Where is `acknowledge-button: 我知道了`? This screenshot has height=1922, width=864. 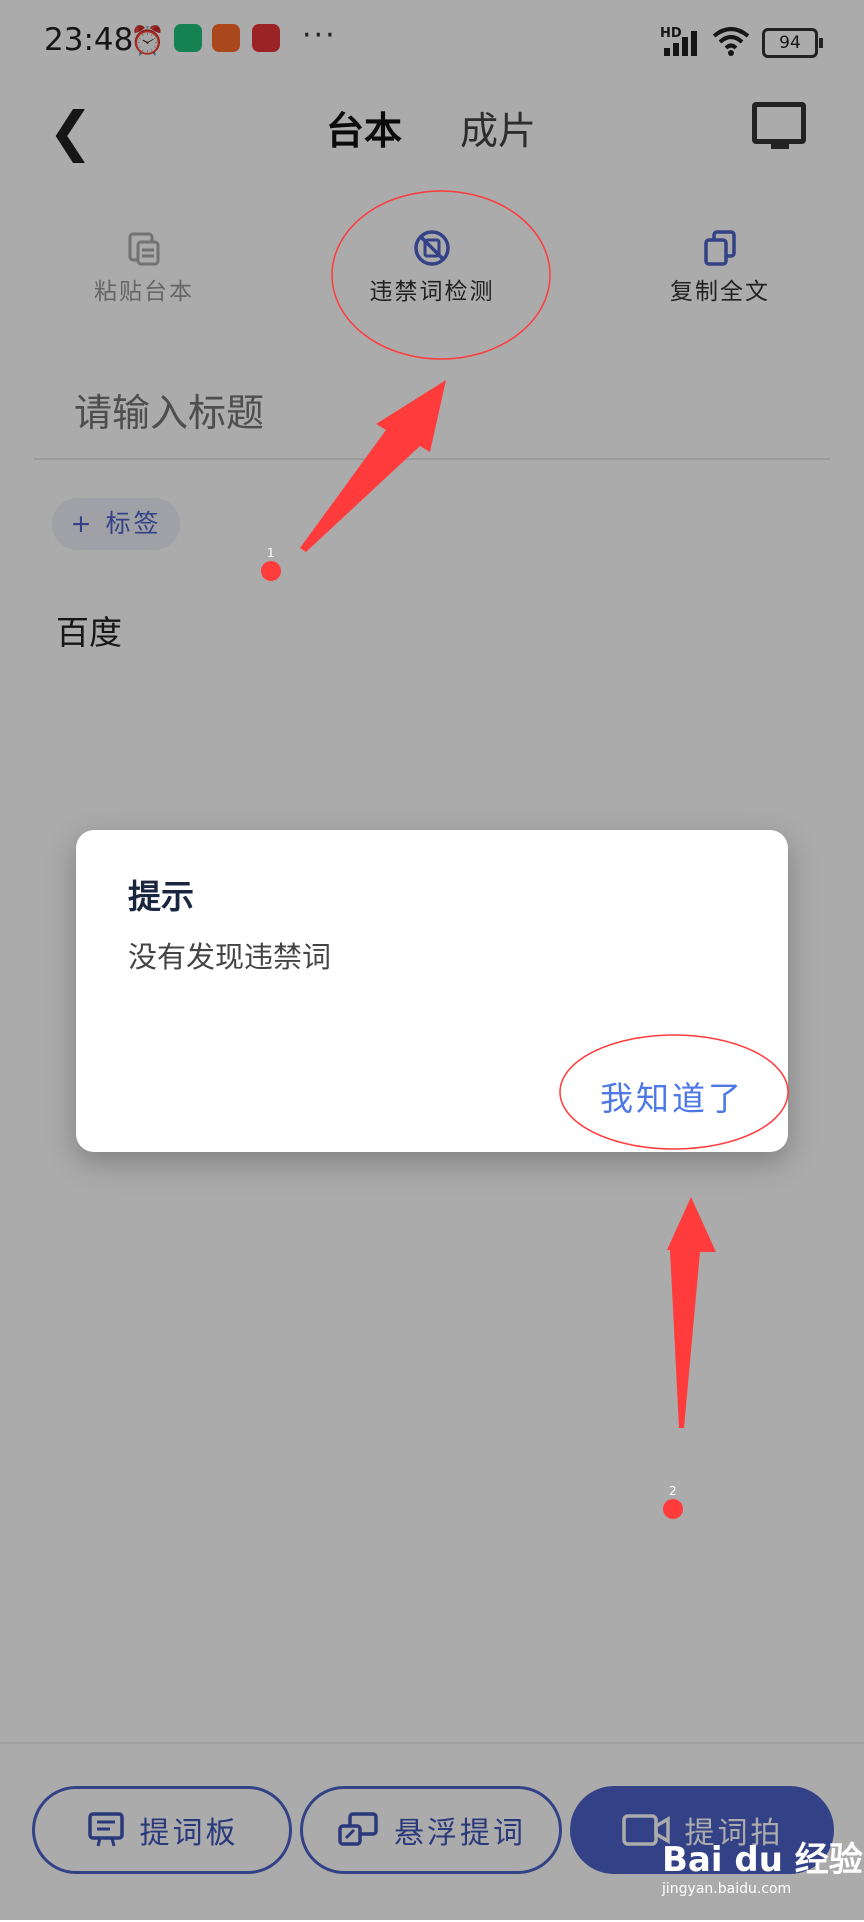 acknowledge-button: 我知道了 is located at coordinates (672, 1096).